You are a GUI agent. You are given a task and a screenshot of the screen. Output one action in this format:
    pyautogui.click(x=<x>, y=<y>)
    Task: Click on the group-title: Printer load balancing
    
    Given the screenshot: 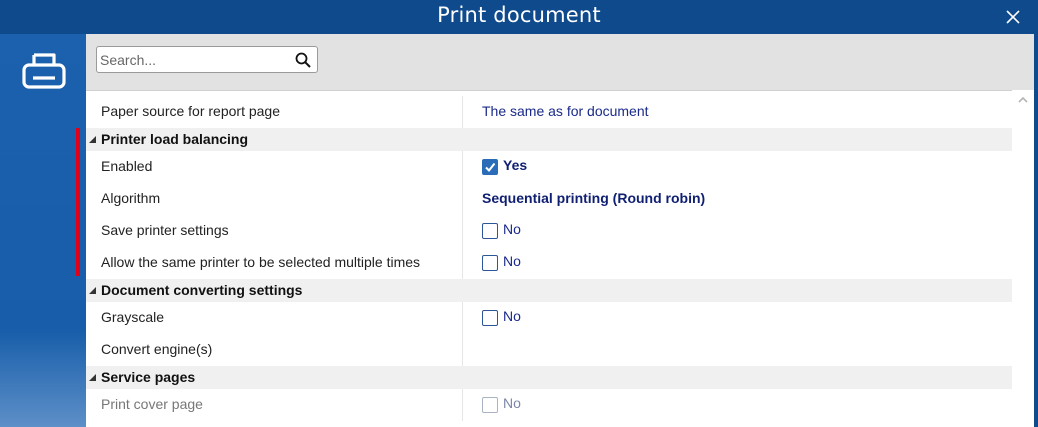 What is the action you would take?
    pyautogui.click(x=175, y=139)
    